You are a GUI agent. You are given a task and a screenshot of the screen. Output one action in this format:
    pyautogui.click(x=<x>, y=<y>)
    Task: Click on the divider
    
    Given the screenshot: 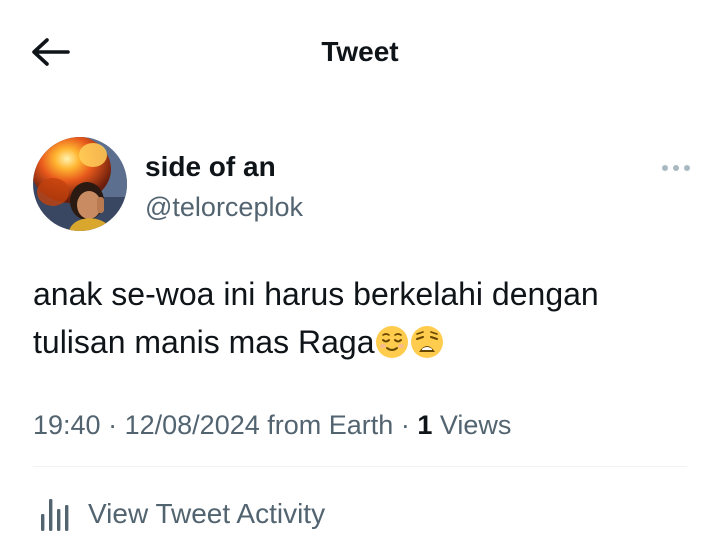 What is the action you would take?
    pyautogui.click(x=360, y=466)
    